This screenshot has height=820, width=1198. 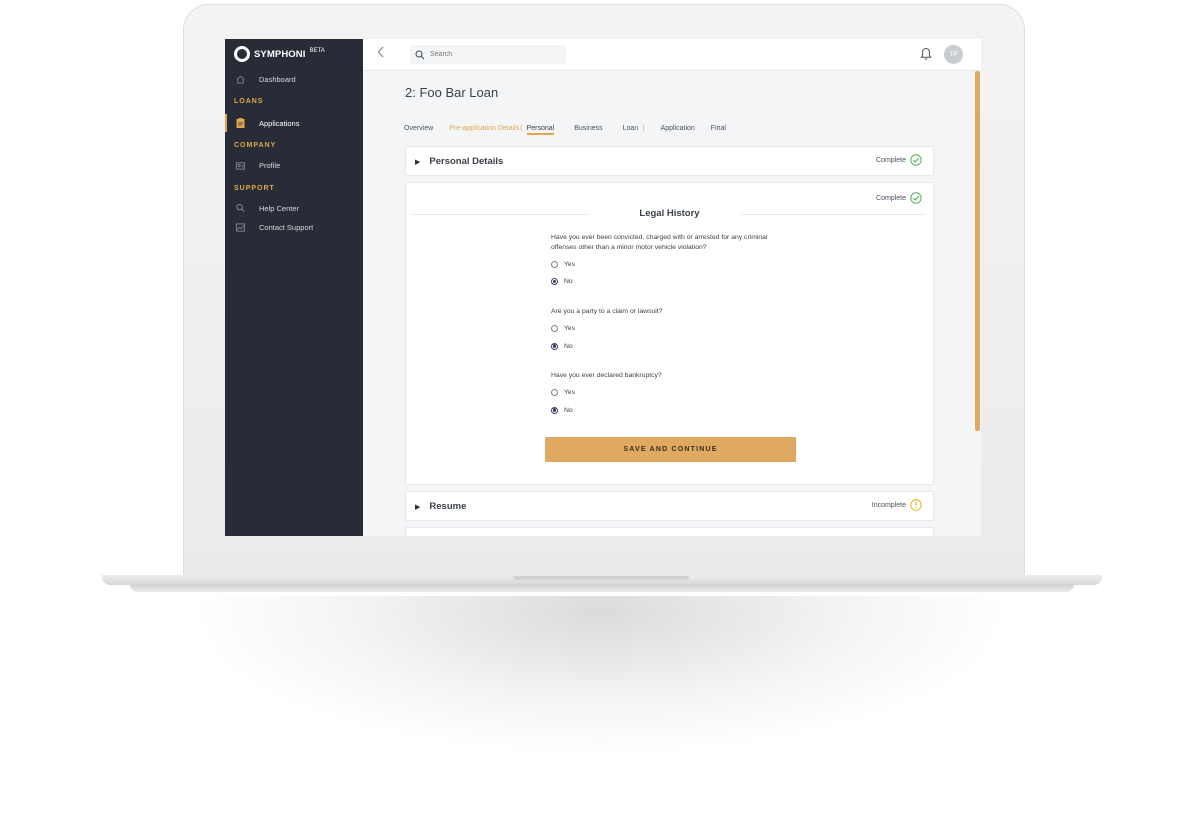 I want to click on tab-final: Final, so click(x=718, y=128).